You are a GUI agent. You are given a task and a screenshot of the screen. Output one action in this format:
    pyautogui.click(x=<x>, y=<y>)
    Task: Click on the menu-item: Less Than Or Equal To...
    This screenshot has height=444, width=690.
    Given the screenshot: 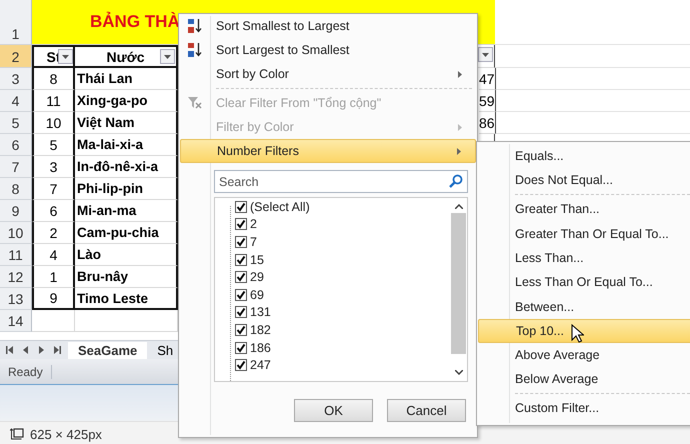 What is the action you would take?
    pyautogui.click(x=584, y=282)
    